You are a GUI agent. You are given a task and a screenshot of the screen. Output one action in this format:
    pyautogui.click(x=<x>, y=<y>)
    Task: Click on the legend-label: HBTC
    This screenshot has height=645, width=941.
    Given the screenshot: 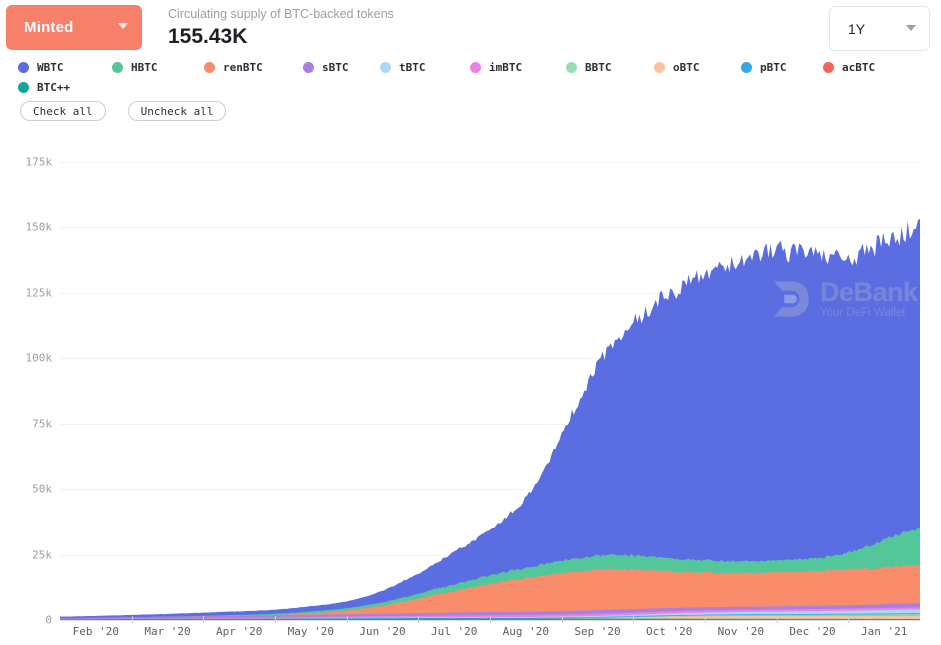 What is the action you would take?
    pyautogui.click(x=144, y=67)
    